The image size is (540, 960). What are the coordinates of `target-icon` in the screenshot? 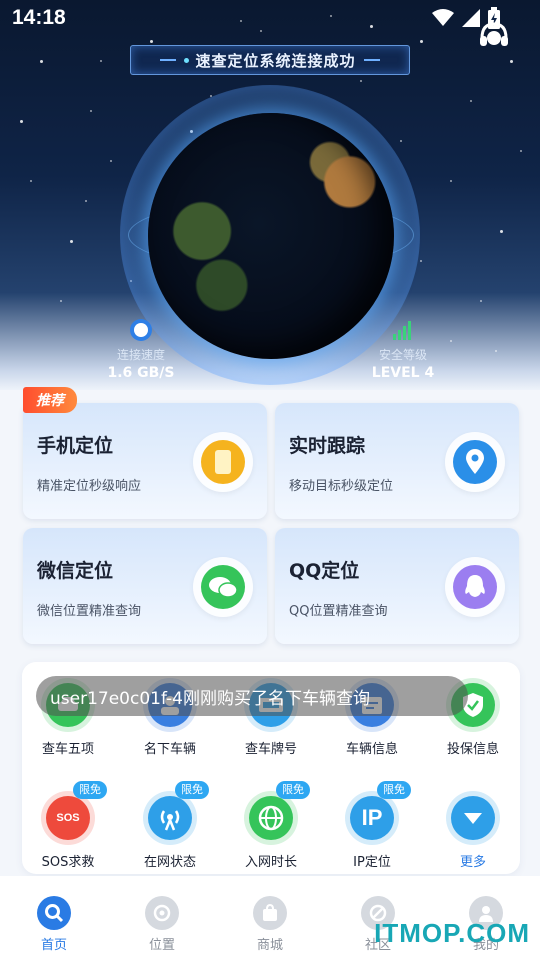 It's located at (162, 913).